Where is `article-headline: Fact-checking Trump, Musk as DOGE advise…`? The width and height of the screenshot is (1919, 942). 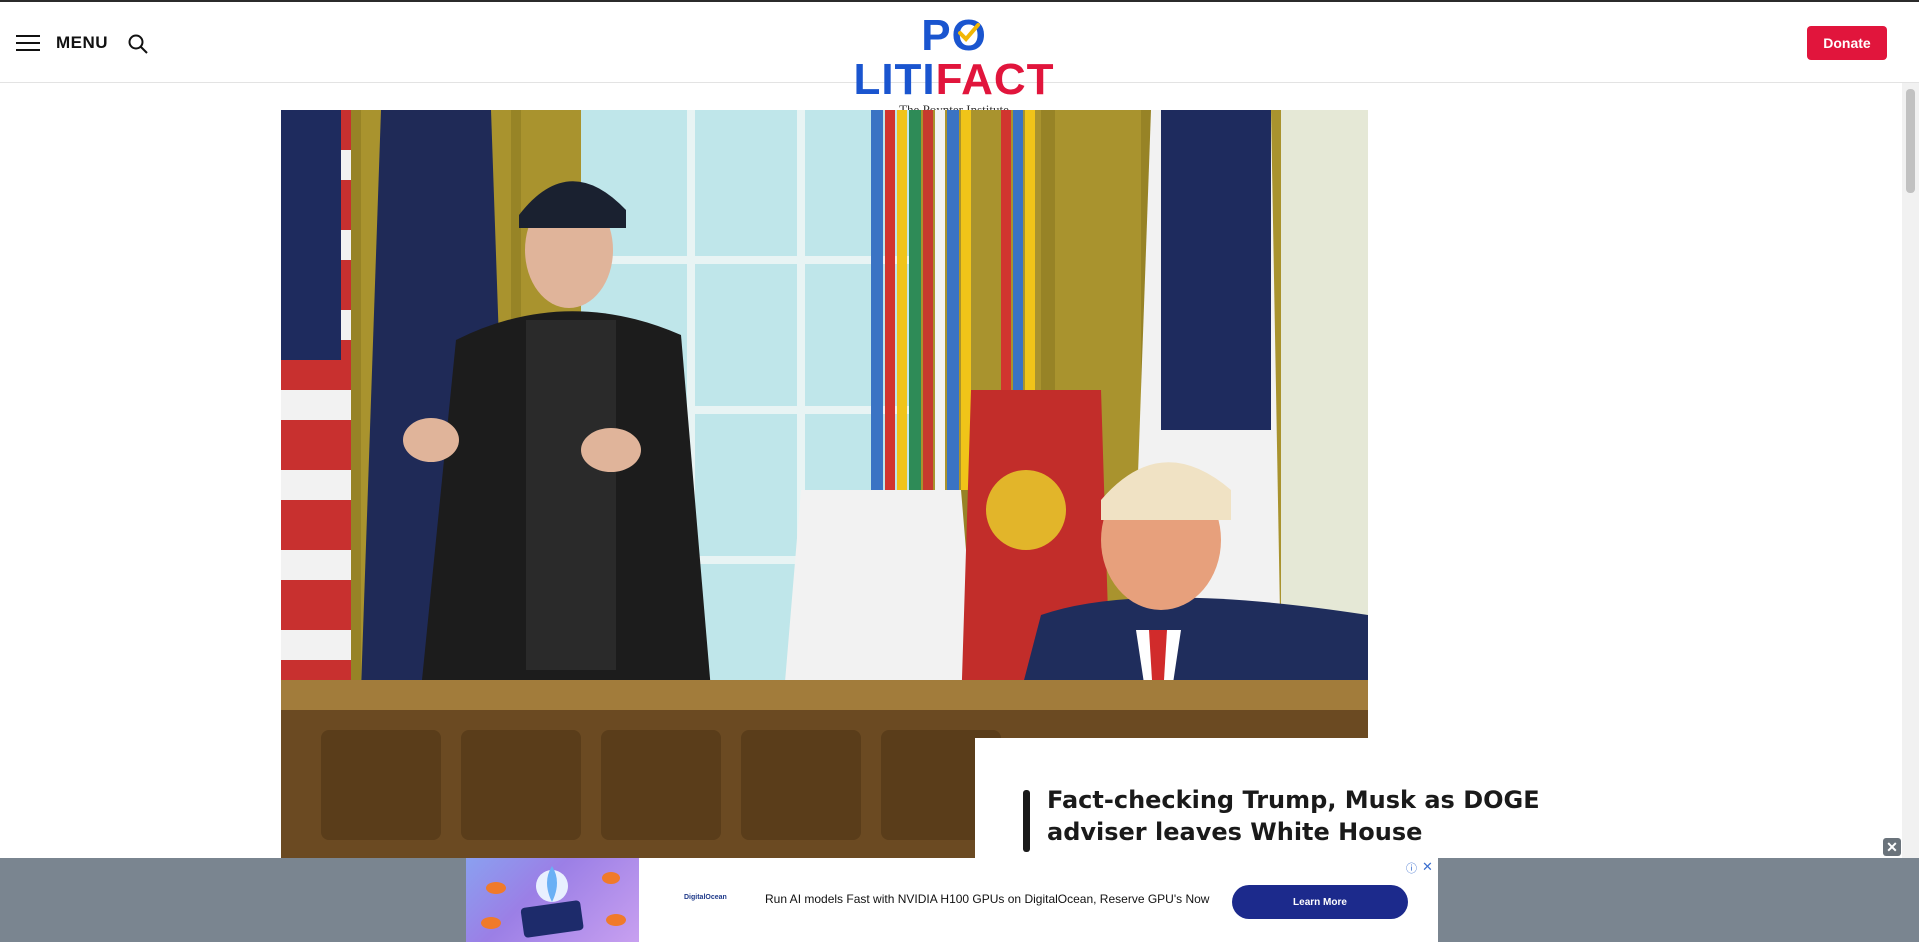
article-headline: Fact-checking Trump, Musk as DOGE advise… is located at coordinates (1307, 816).